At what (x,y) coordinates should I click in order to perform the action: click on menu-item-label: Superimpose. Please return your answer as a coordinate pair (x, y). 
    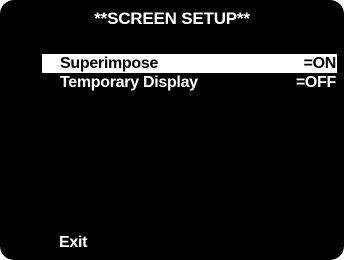
    Looking at the image, I should click on (109, 63).